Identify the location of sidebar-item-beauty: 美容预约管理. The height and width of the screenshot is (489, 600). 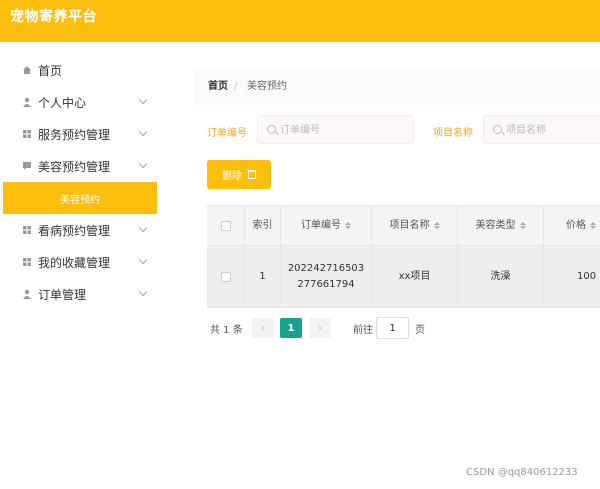
(78, 166).